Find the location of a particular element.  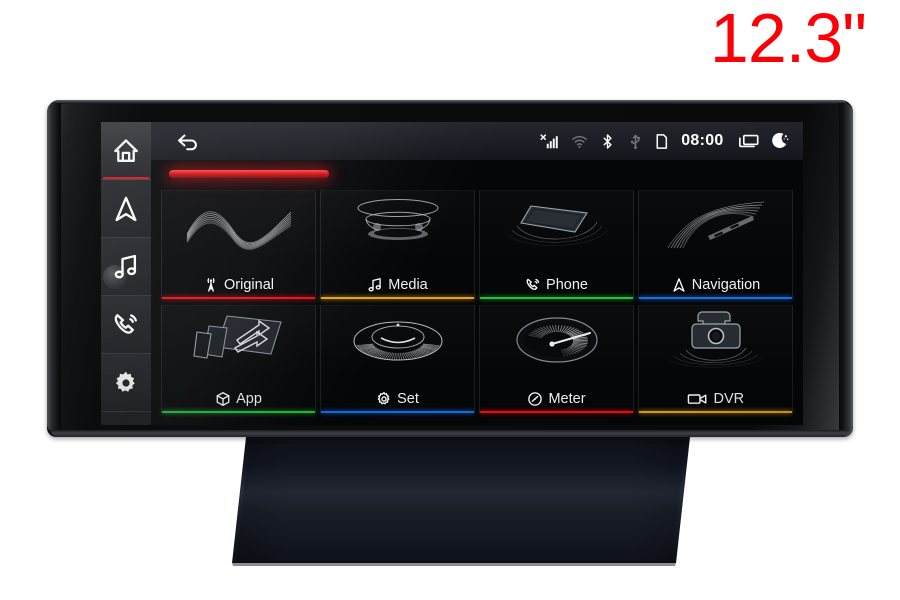

wifi-icon is located at coordinates (579, 141).